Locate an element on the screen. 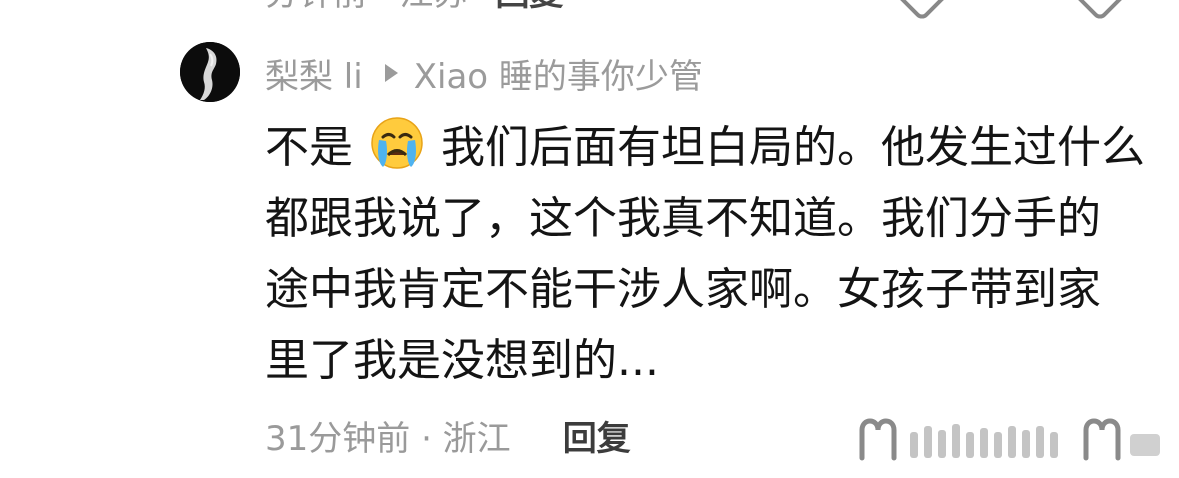 The image size is (1179, 478). previous-dislike-icon is located at coordinates (1100, 11).